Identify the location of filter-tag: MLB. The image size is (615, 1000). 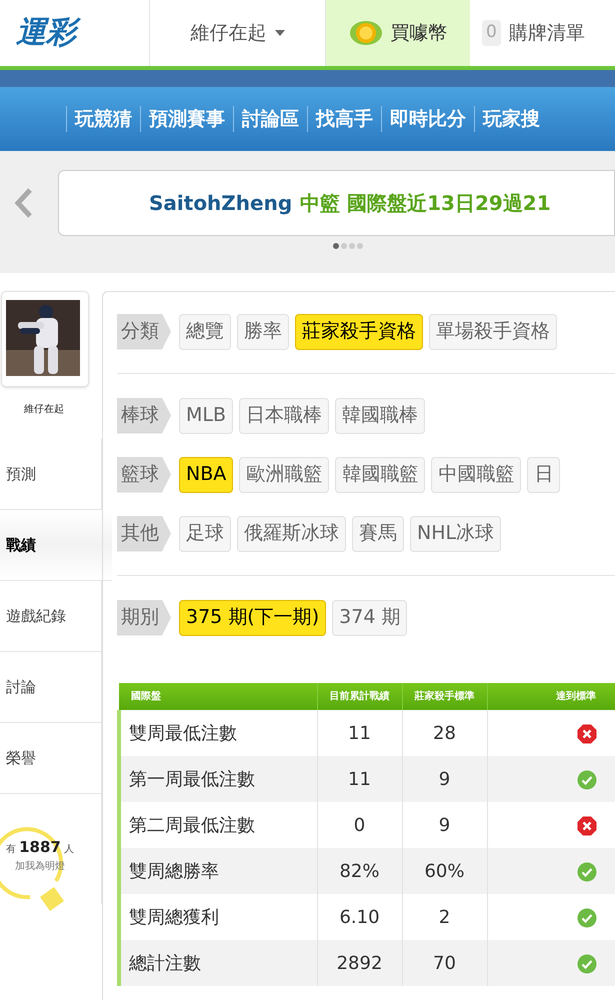
(206, 416).